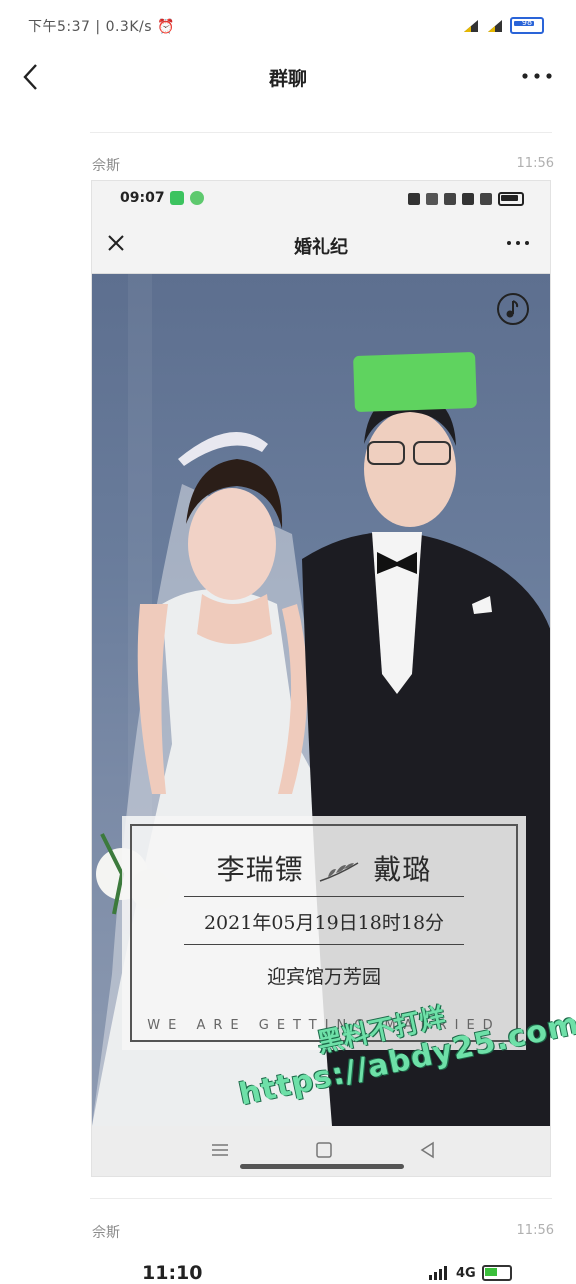 This screenshot has height=1284, width=576. What do you see at coordinates (197, 198) in the screenshot?
I see `play-icon` at bounding box center [197, 198].